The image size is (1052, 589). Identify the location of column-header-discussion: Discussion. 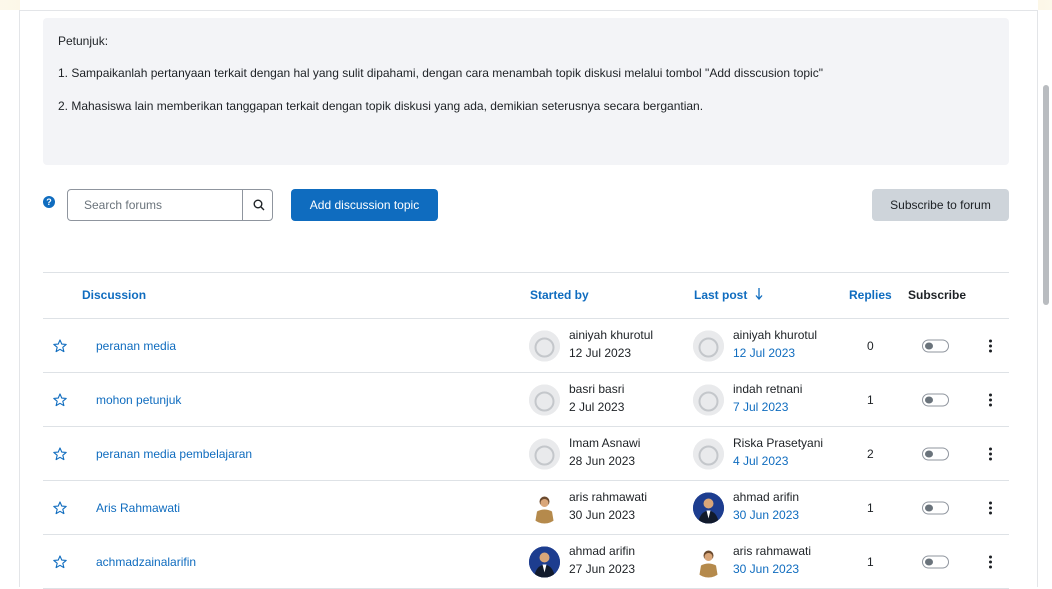
(114, 295).